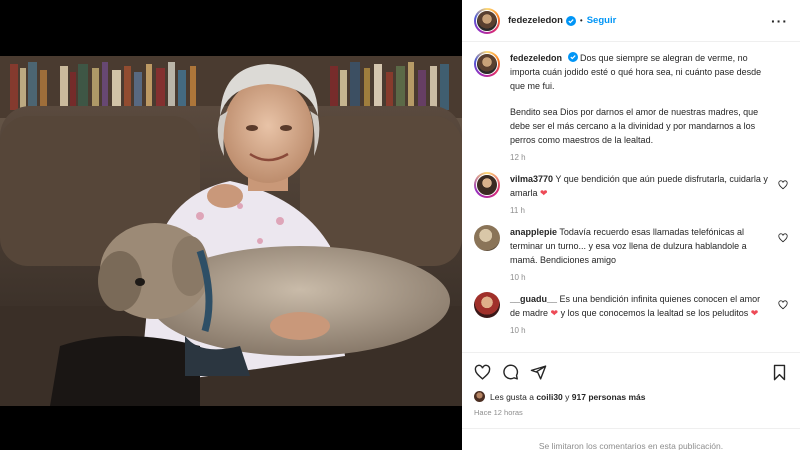  I want to click on comment-username: vilma3770, so click(531, 179).